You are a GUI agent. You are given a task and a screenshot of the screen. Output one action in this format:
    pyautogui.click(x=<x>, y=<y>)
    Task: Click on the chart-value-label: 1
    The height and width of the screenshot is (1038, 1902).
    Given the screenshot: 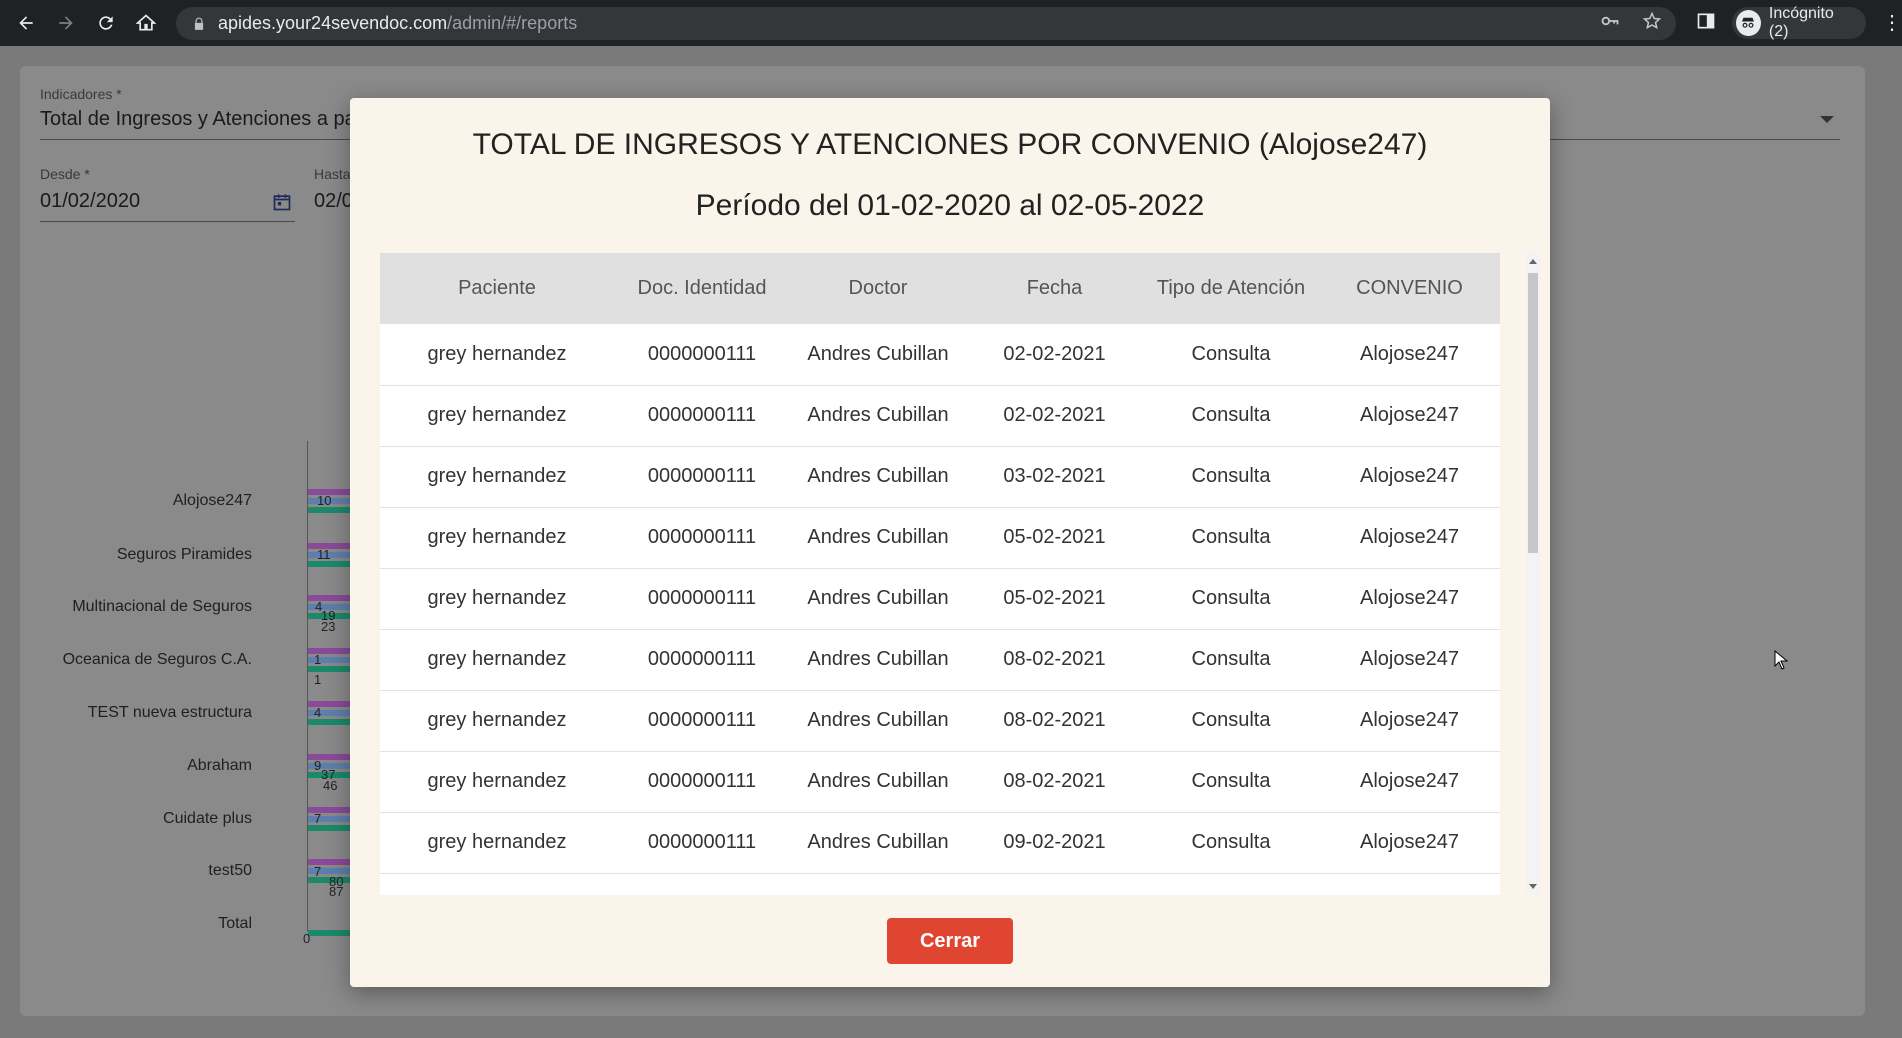 What is the action you would take?
    pyautogui.click(x=318, y=659)
    